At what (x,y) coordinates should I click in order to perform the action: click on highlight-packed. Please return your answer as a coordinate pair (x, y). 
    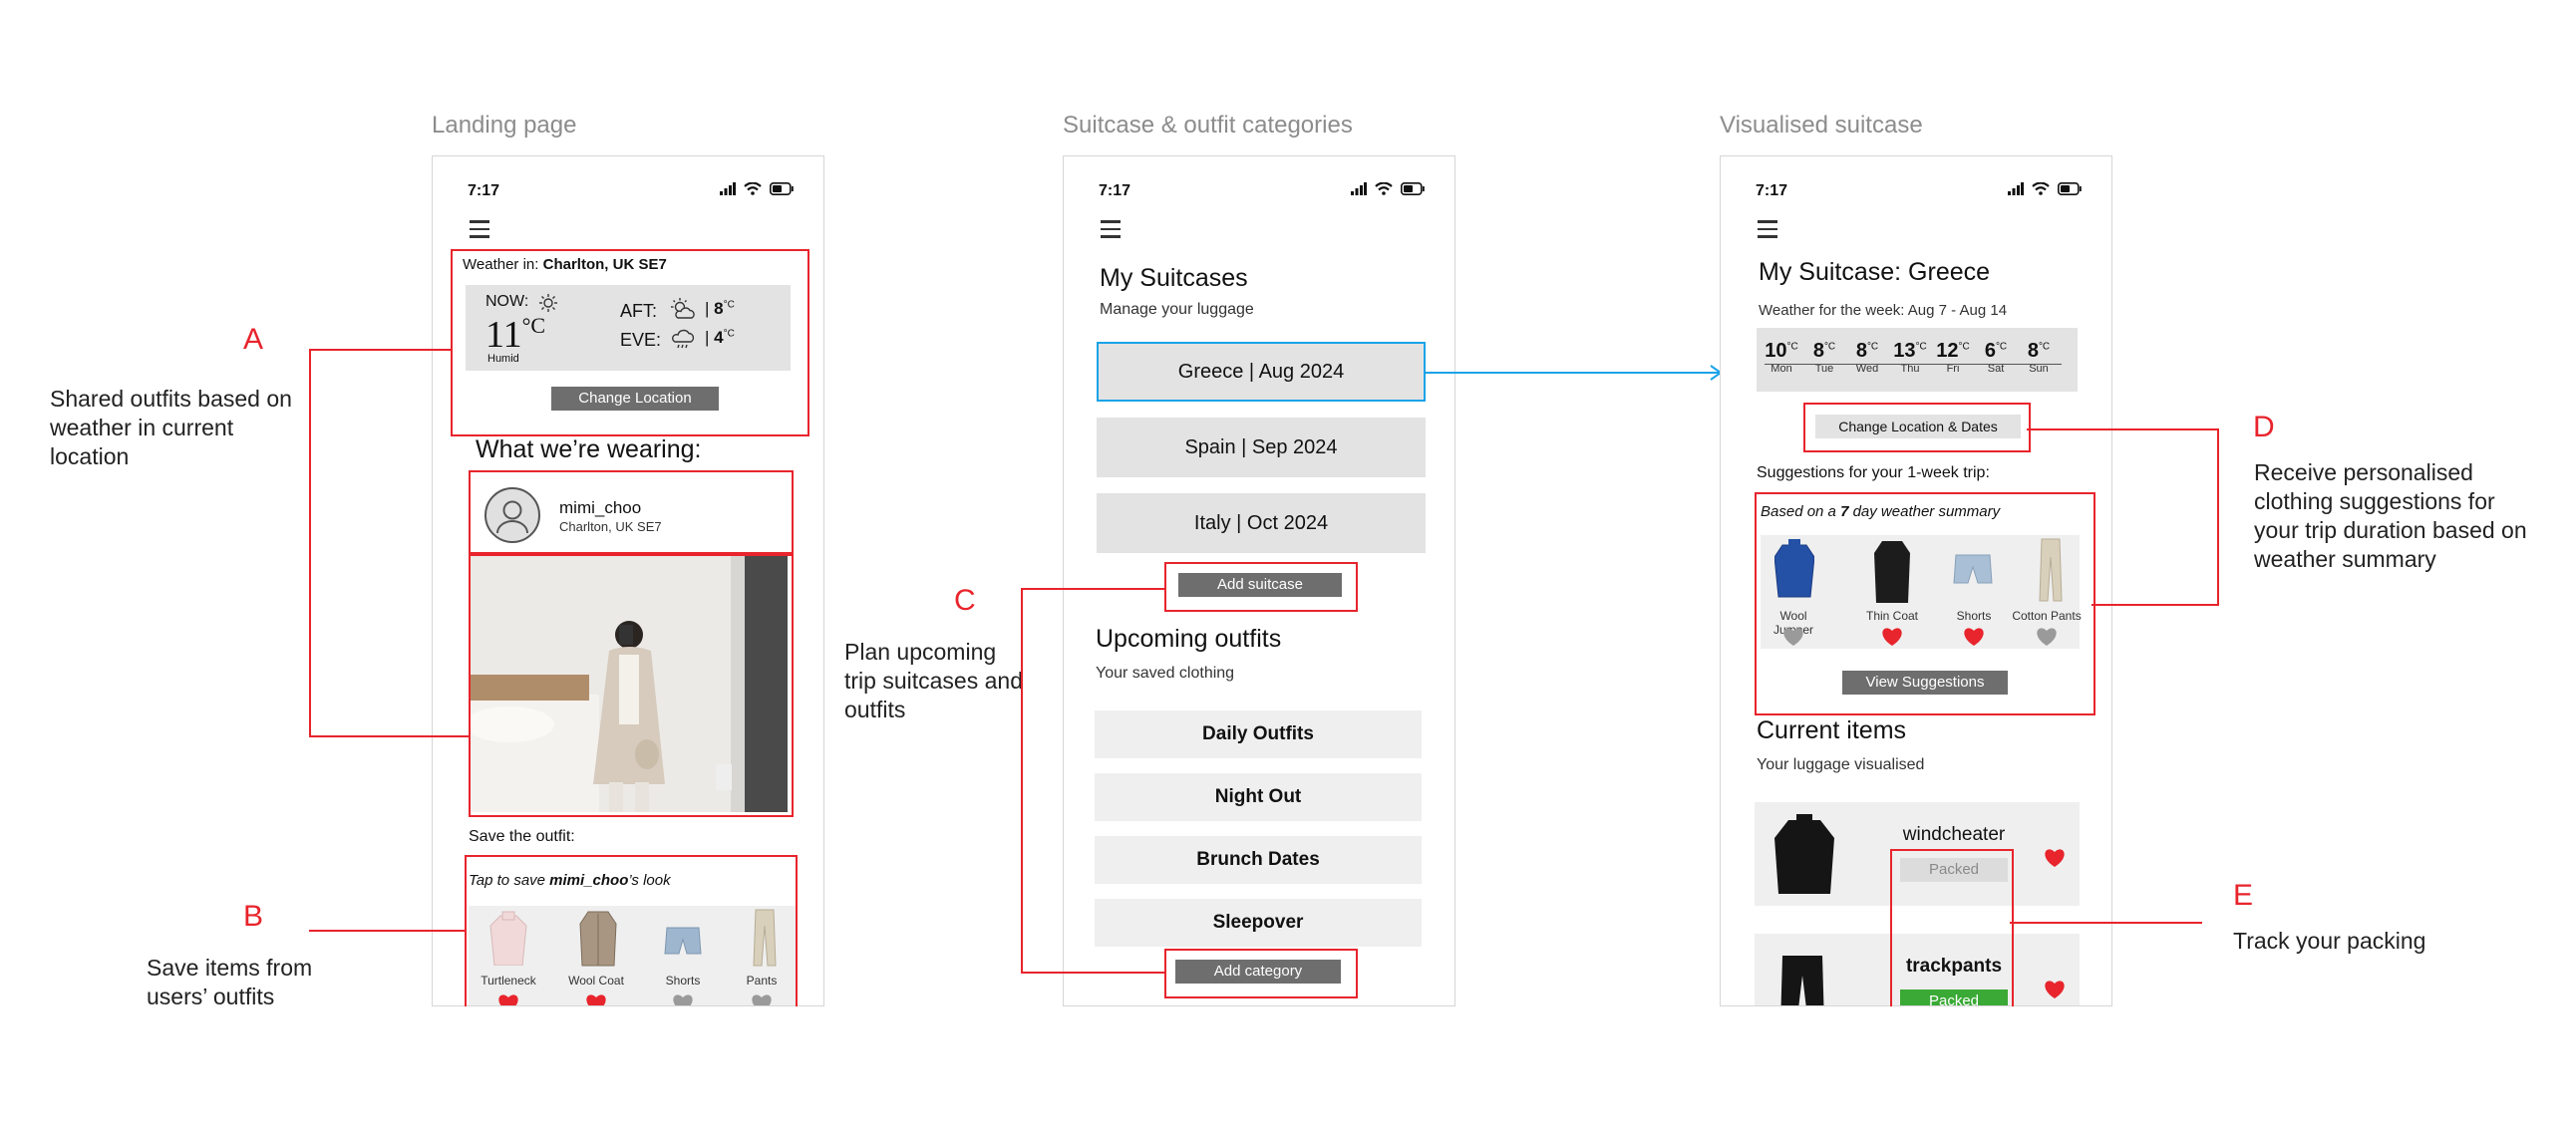
    Looking at the image, I should click on (1952, 927).